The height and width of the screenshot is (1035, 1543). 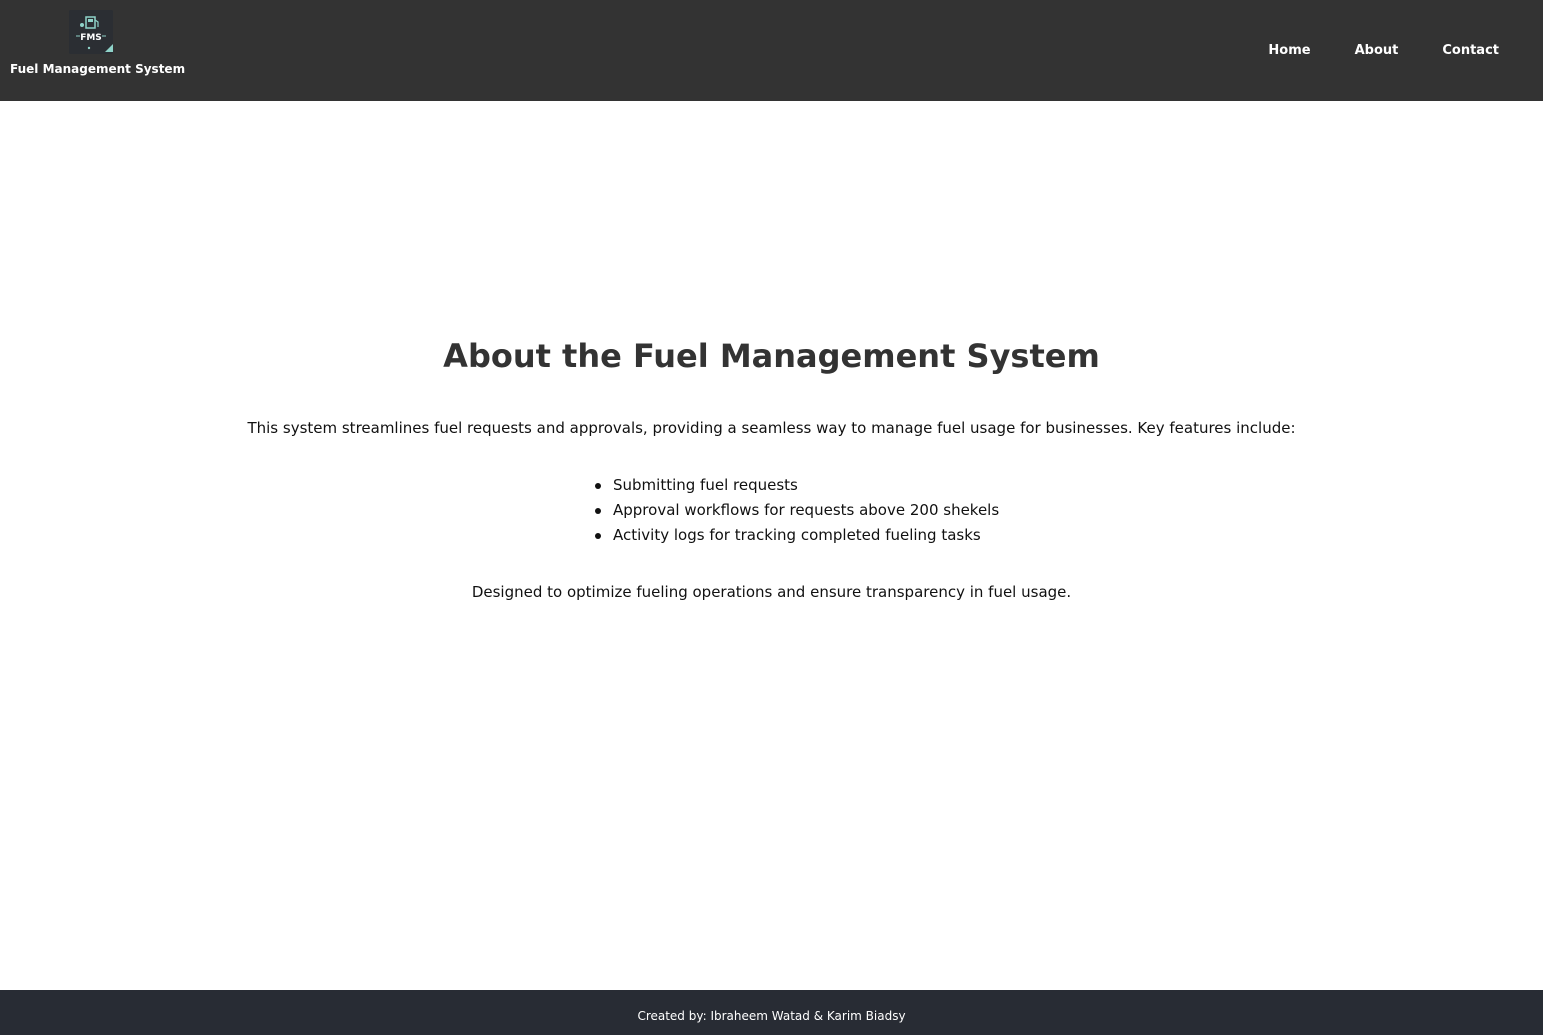 I want to click on main-nav: Home About Contact, so click(x=1405, y=50).